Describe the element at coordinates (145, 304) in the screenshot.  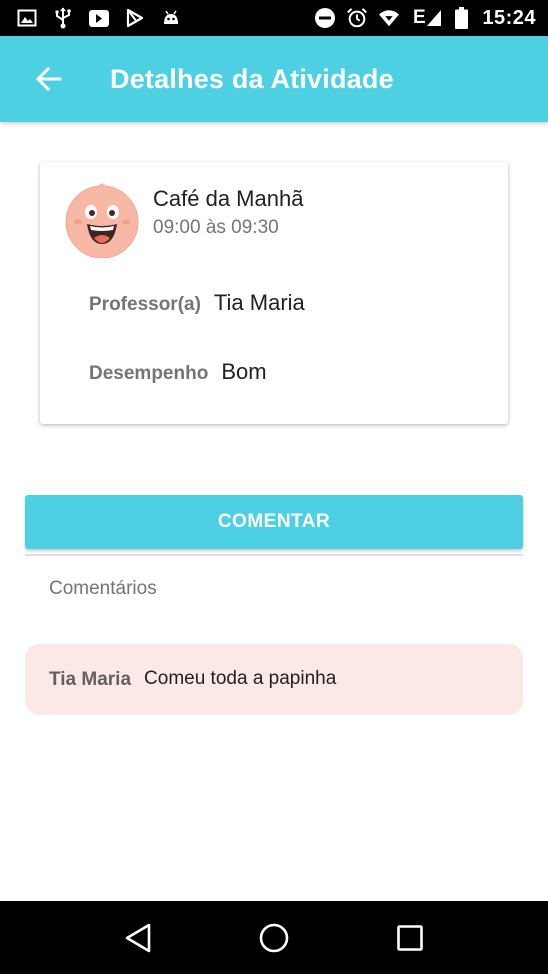
I see `teacher-label: Professor(a)` at that location.